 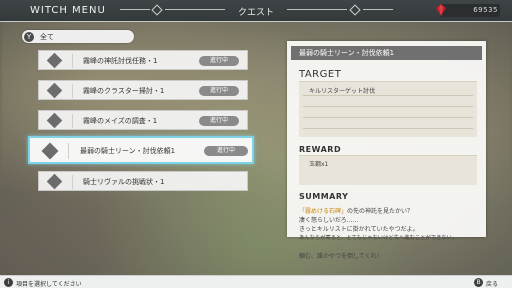 I want to click on quest-name: 最弱の騎士リーン・討伐依頼1, so click(x=128, y=151).